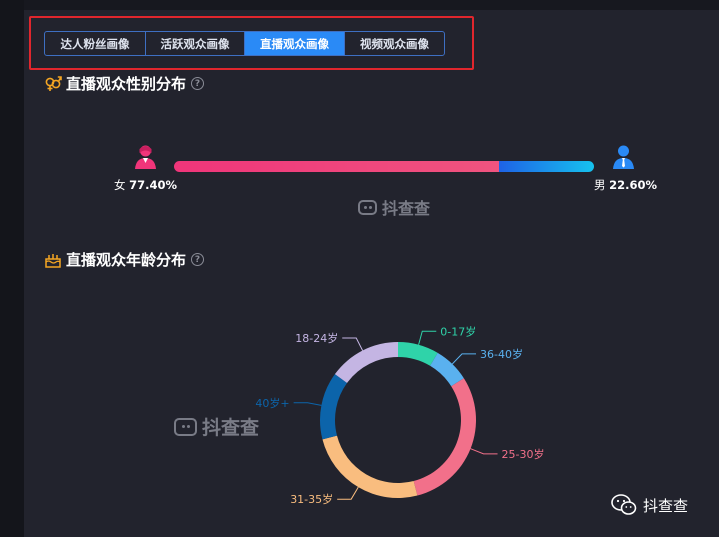  I want to click on slice-label: 36-40岁, so click(501, 354).